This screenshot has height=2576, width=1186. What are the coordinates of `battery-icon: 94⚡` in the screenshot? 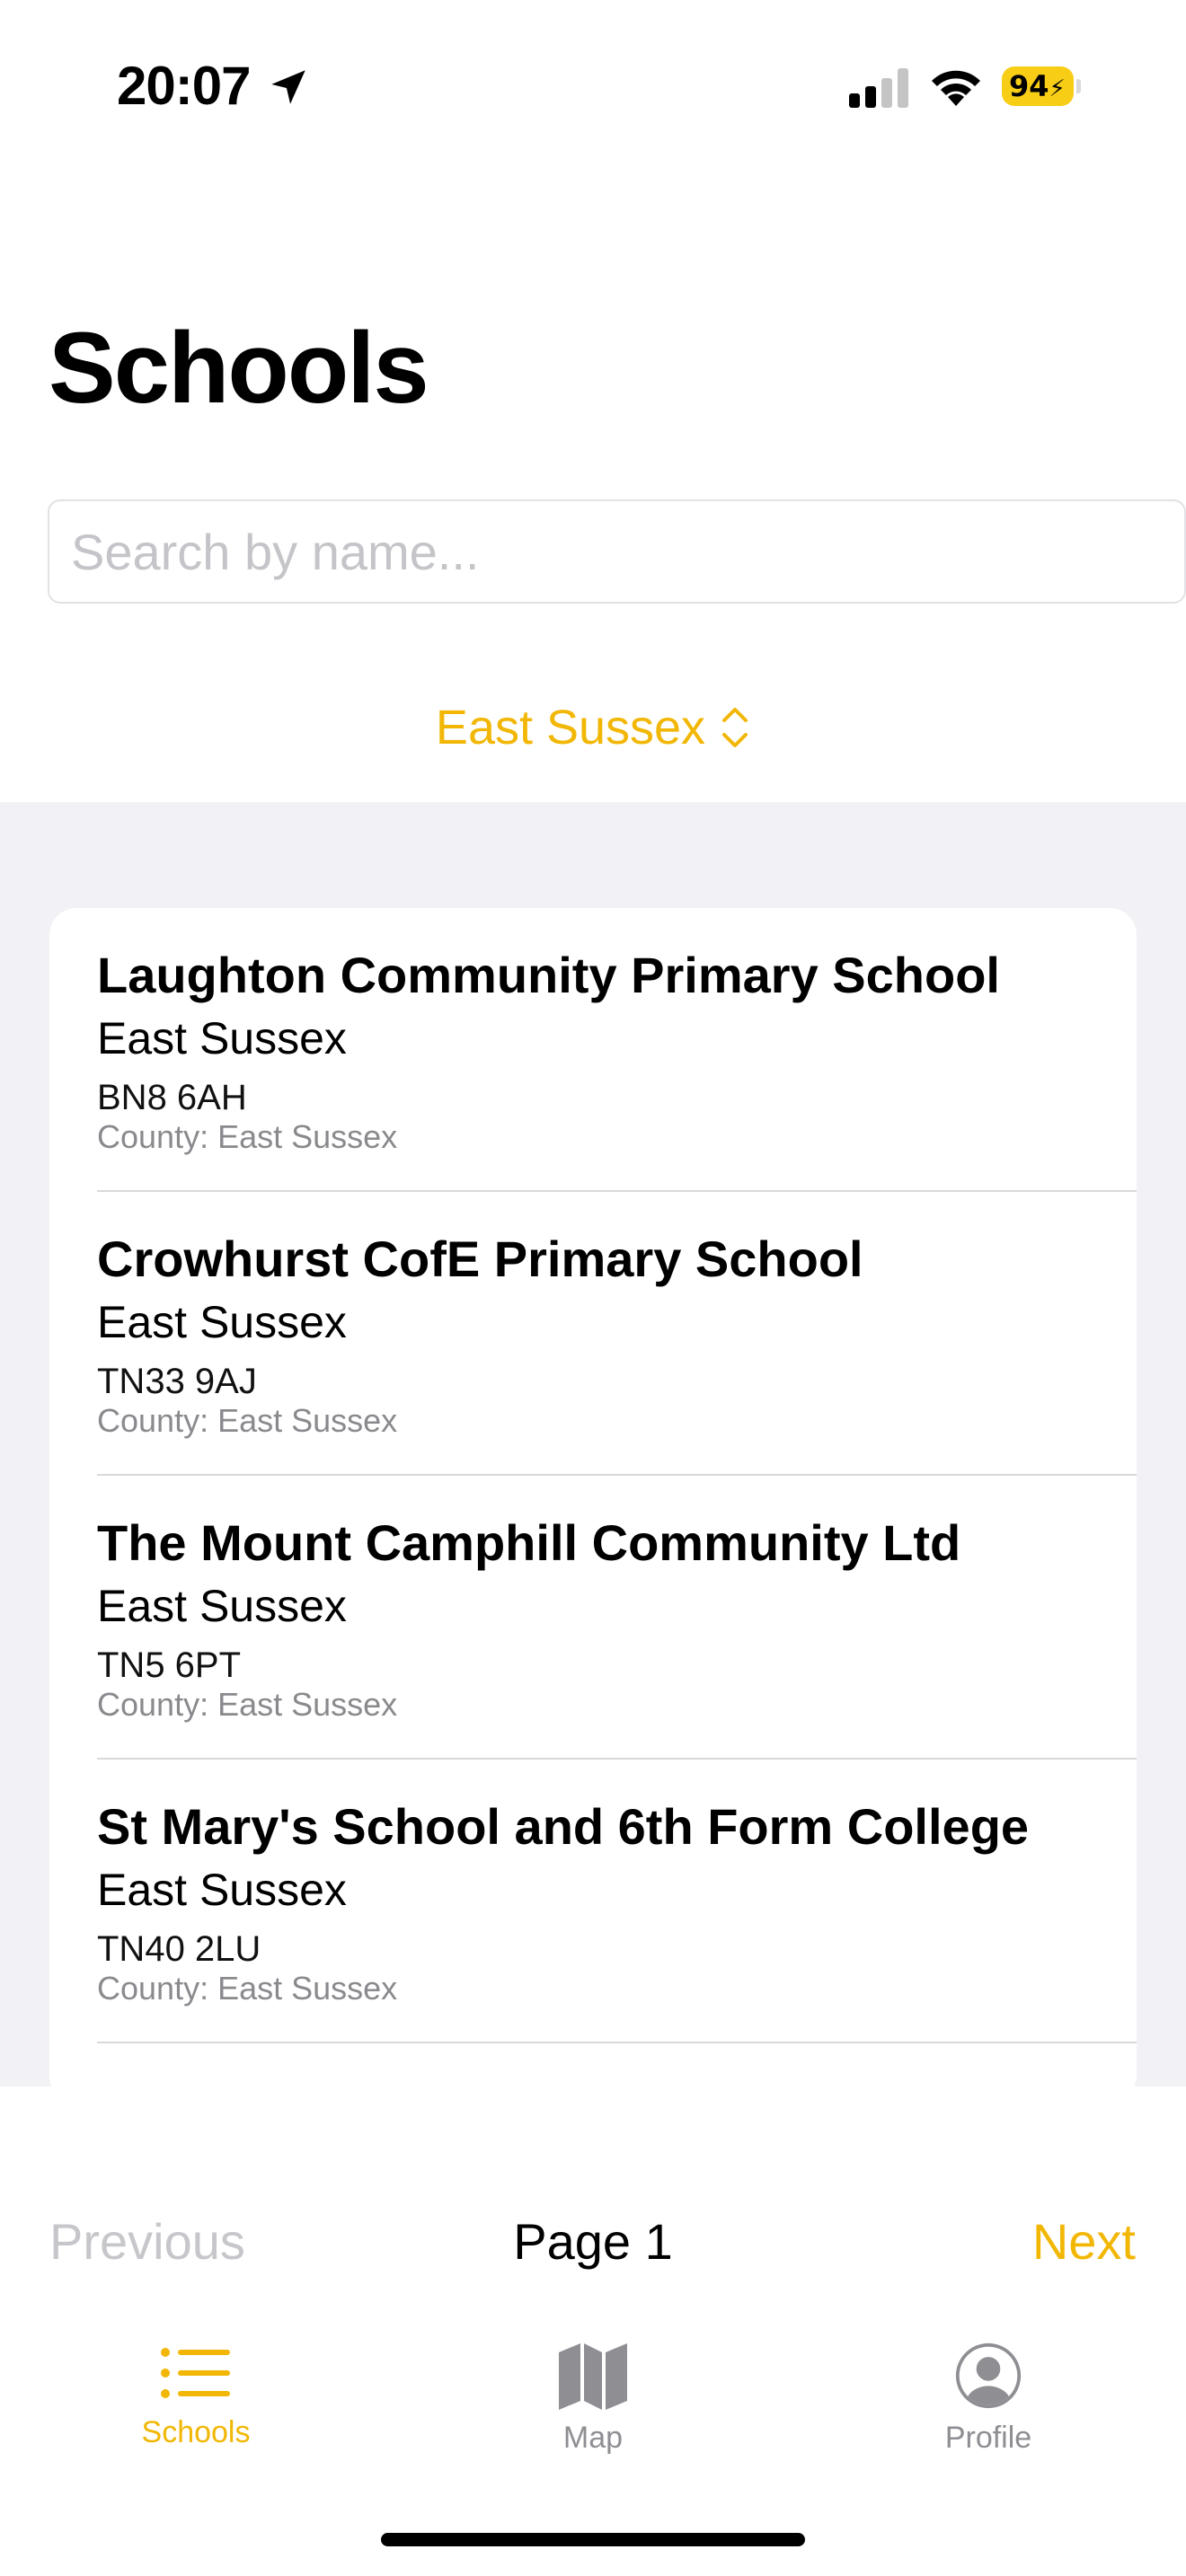 It's located at (1041, 86).